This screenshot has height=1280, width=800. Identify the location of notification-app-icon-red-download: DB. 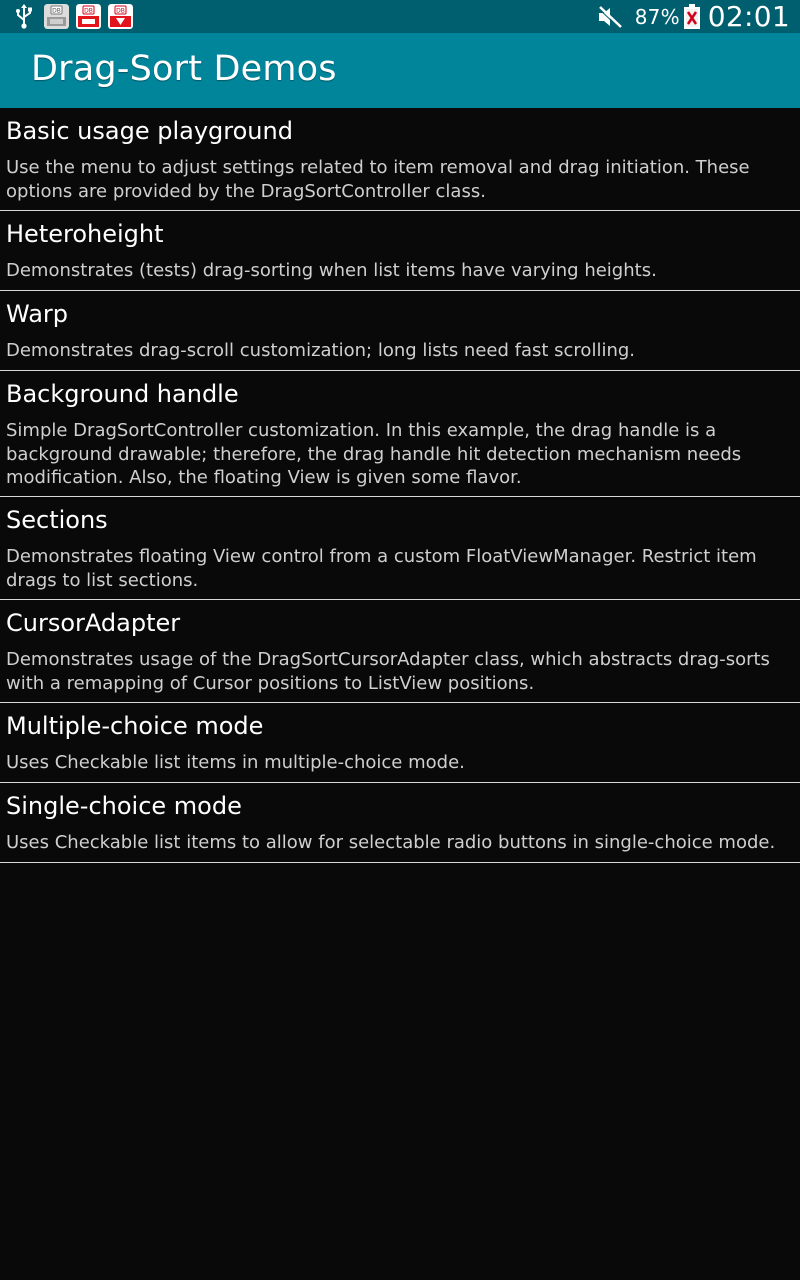
(120, 16).